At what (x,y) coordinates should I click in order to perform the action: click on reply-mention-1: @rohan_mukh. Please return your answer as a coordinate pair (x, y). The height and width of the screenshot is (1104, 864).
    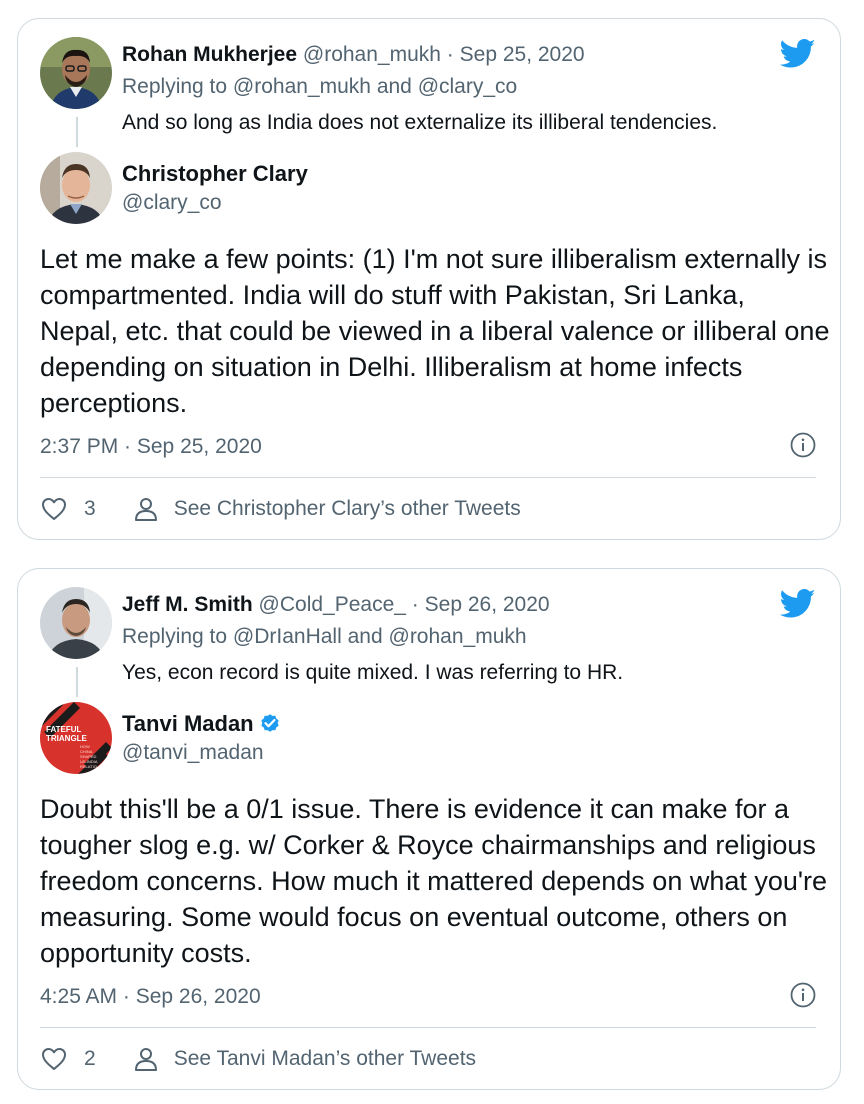
    Looking at the image, I should click on (302, 86).